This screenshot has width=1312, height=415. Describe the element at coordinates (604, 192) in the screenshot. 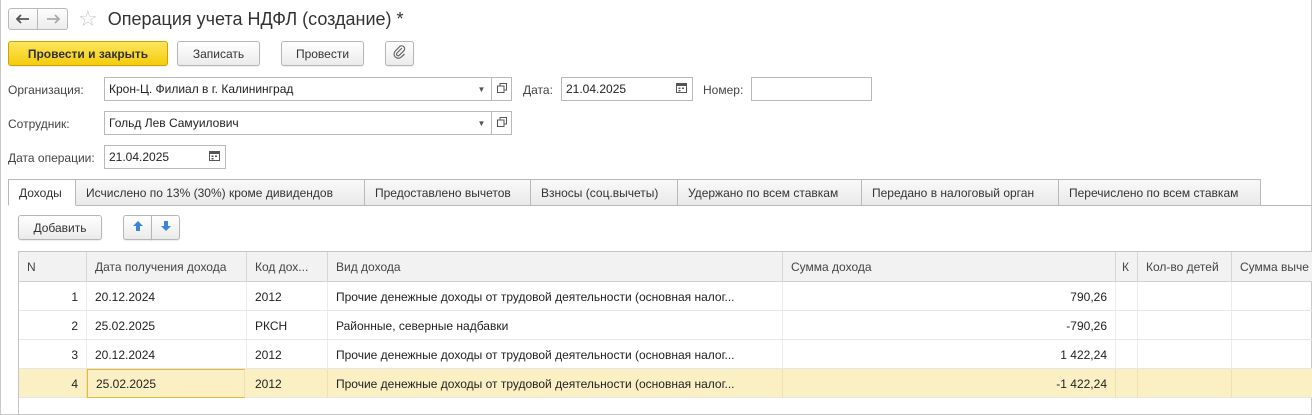

I see `tab-contributions: Взносы (соц.вычеты)` at that location.